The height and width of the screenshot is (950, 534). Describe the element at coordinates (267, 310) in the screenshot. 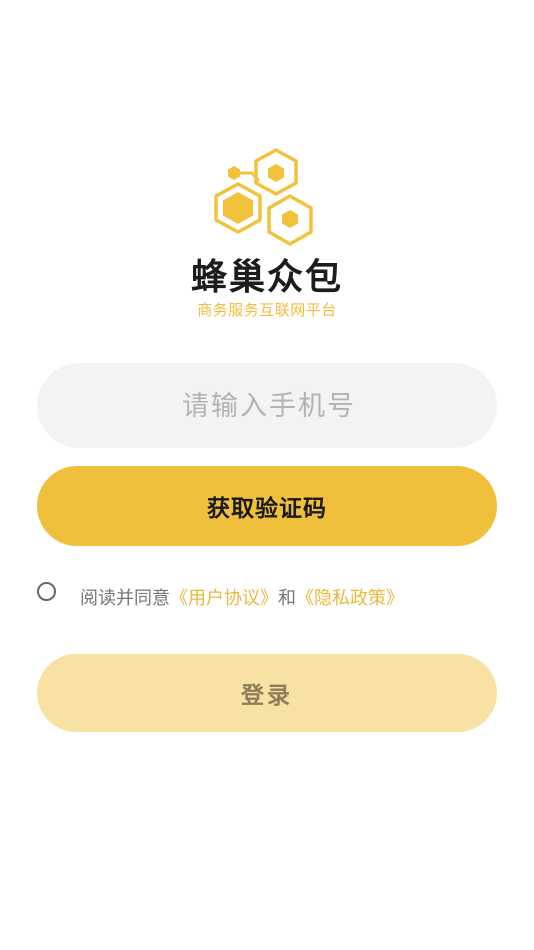

I see `brand-slogan: 商务服务互联网平台` at that location.